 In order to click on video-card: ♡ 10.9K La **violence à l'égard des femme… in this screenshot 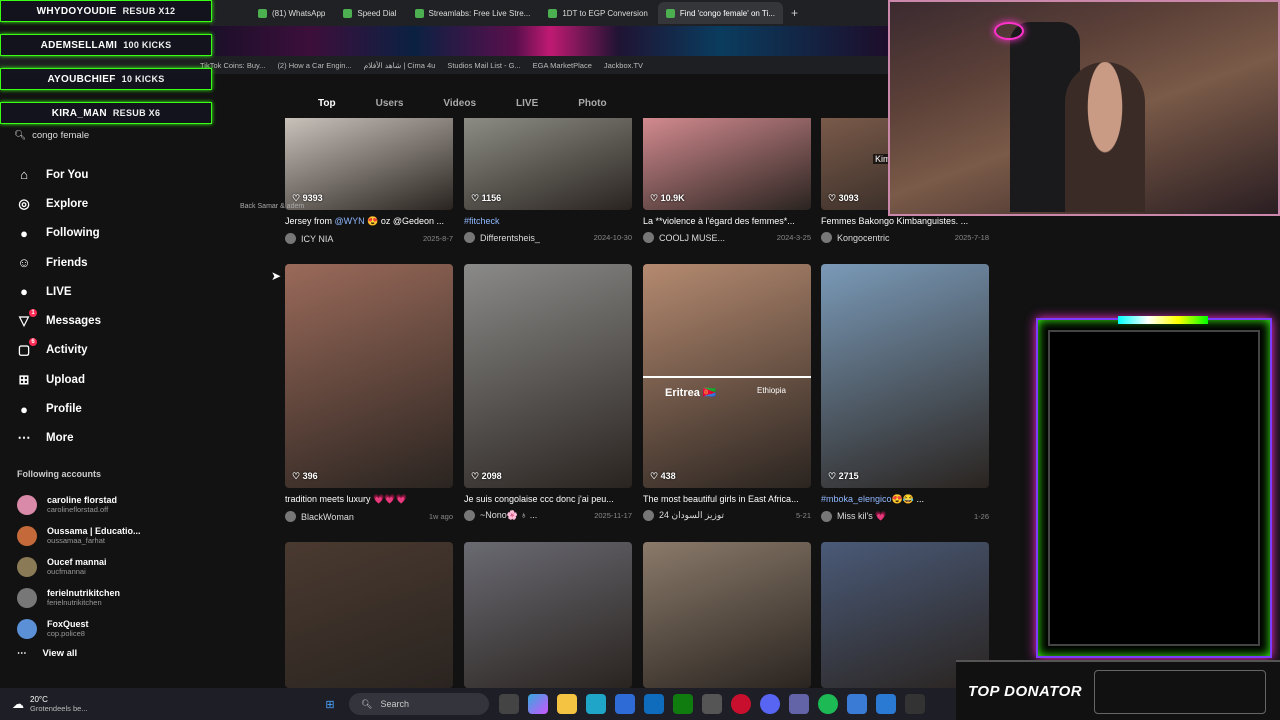, I will do `click(727, 180)`.